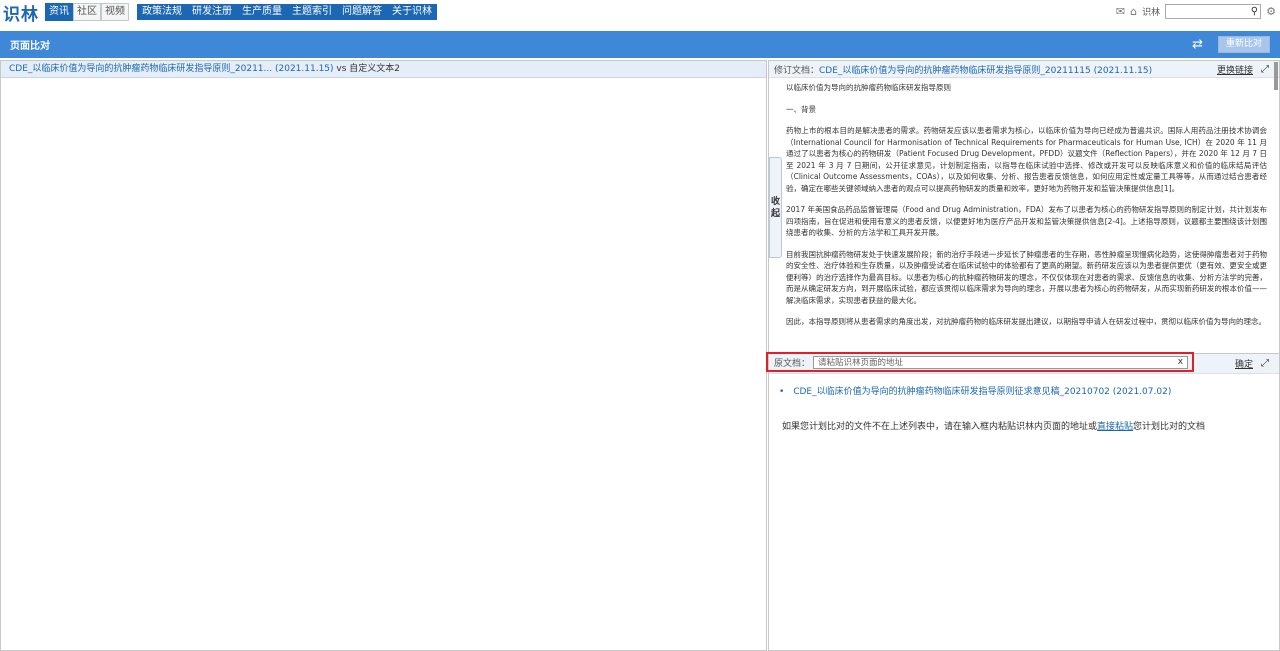  Describe the element at coordinates (1271, 11) in the screenshot. I see `gear-icon: ⚙` at that location.